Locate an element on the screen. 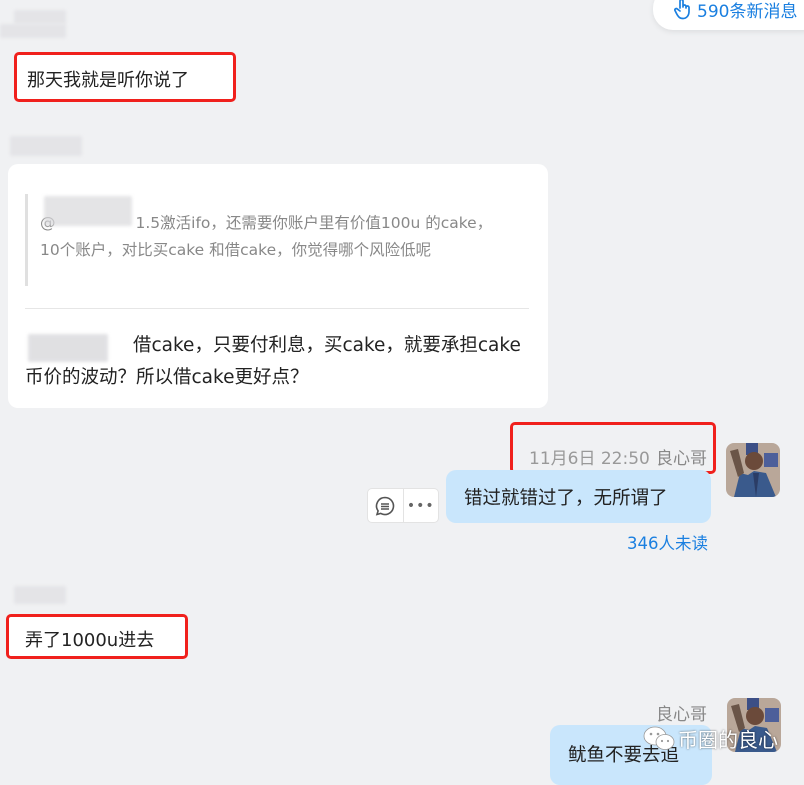  watermark-text: 币圈的良心 is located at coordinates (728, 740).